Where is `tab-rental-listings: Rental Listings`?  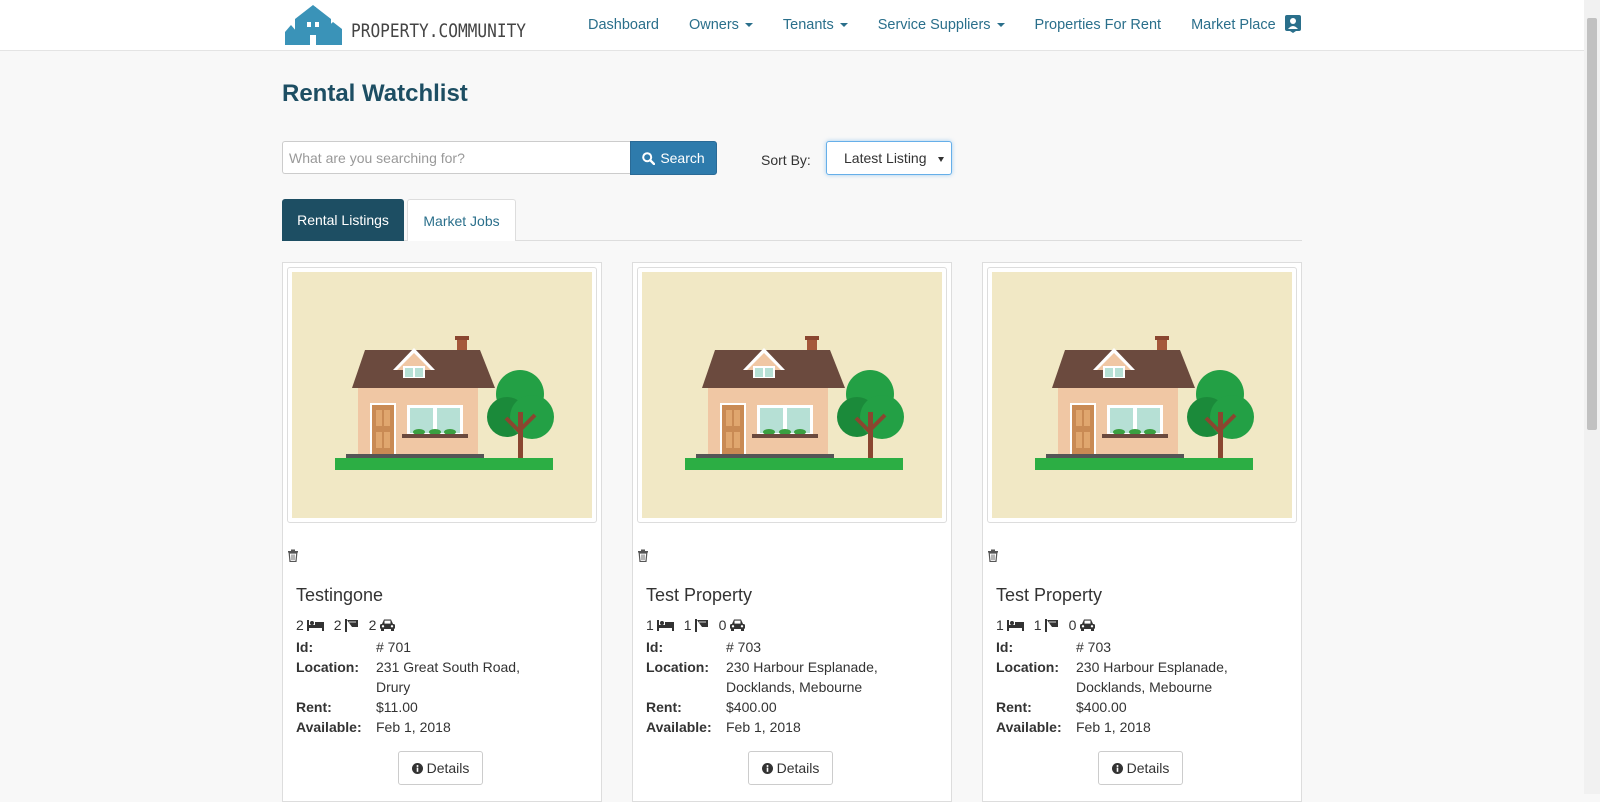
tab-rental-listings: Rental Listings is located at coordinates (343, 220).